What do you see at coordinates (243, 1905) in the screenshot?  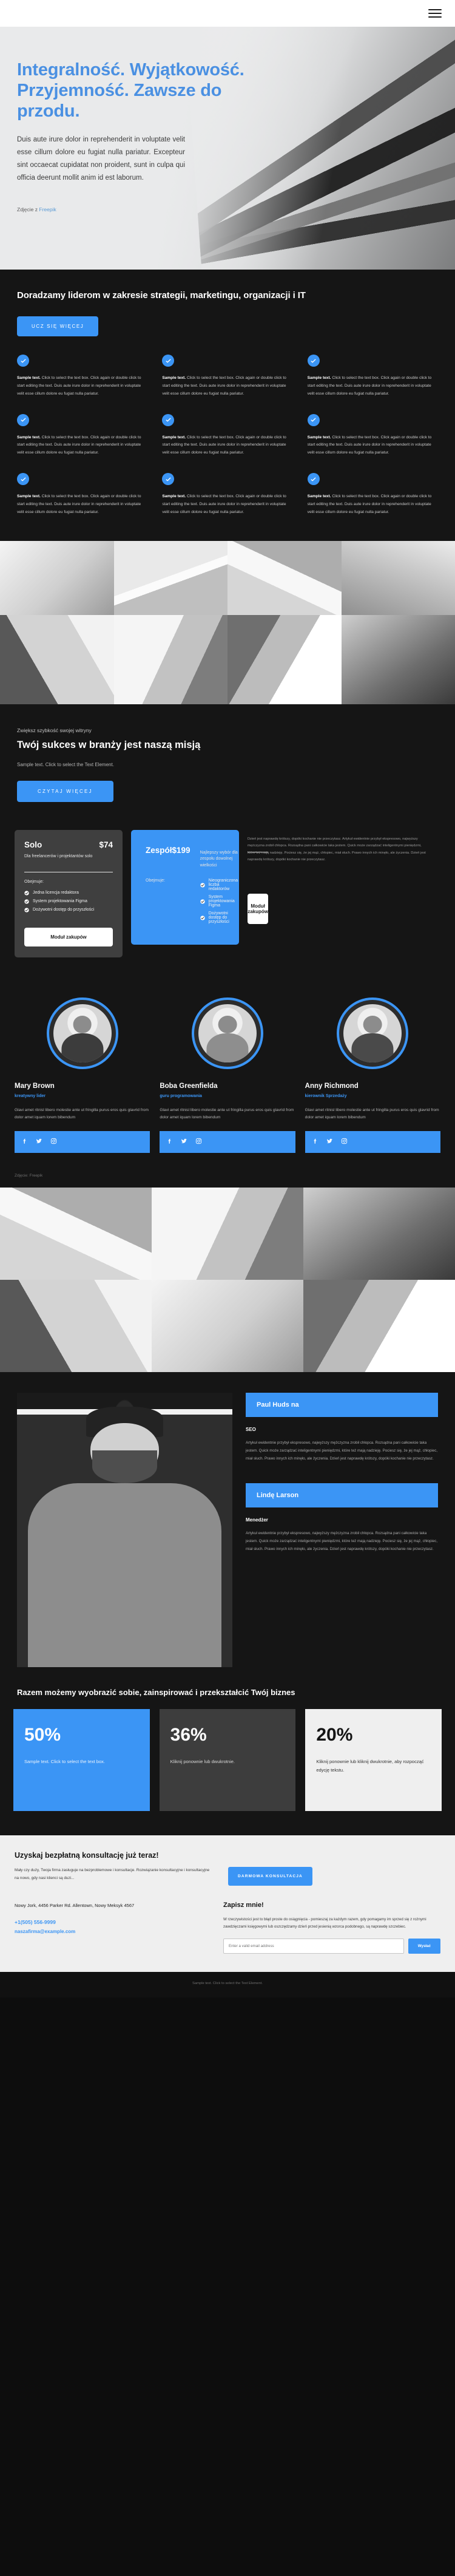 I see `signup-title: Zapisz mnie!` at bounding box center [243, 1905].